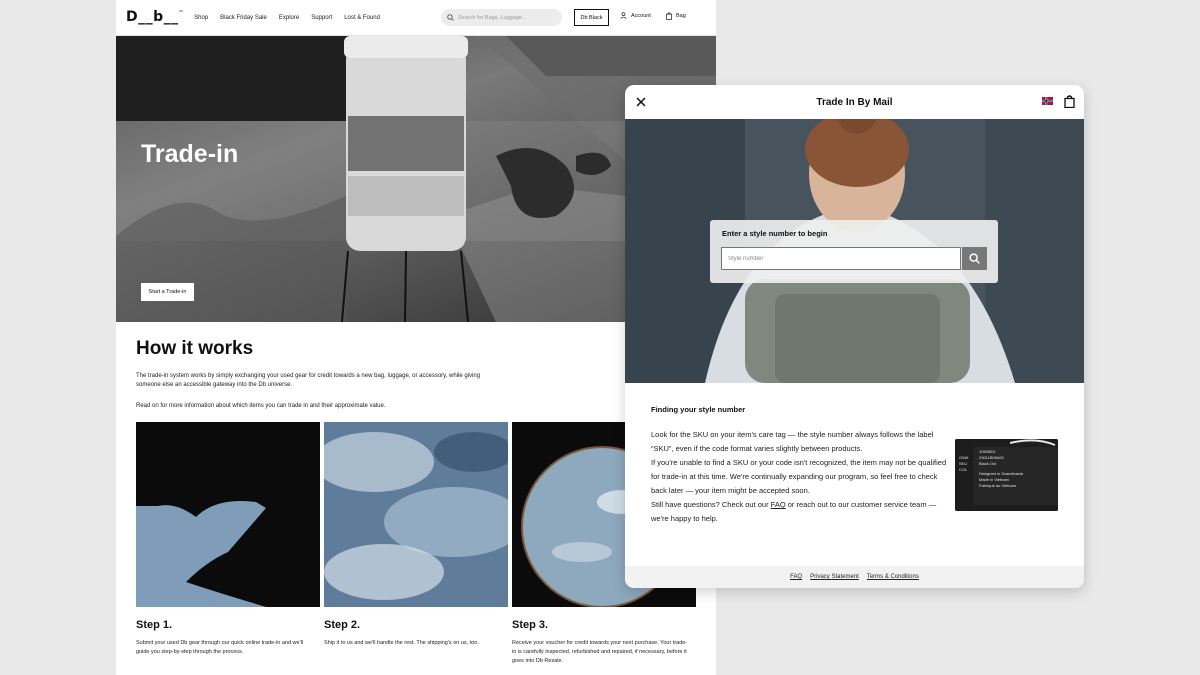  I want to click on faq-link: FAQ, so click(778, 504).